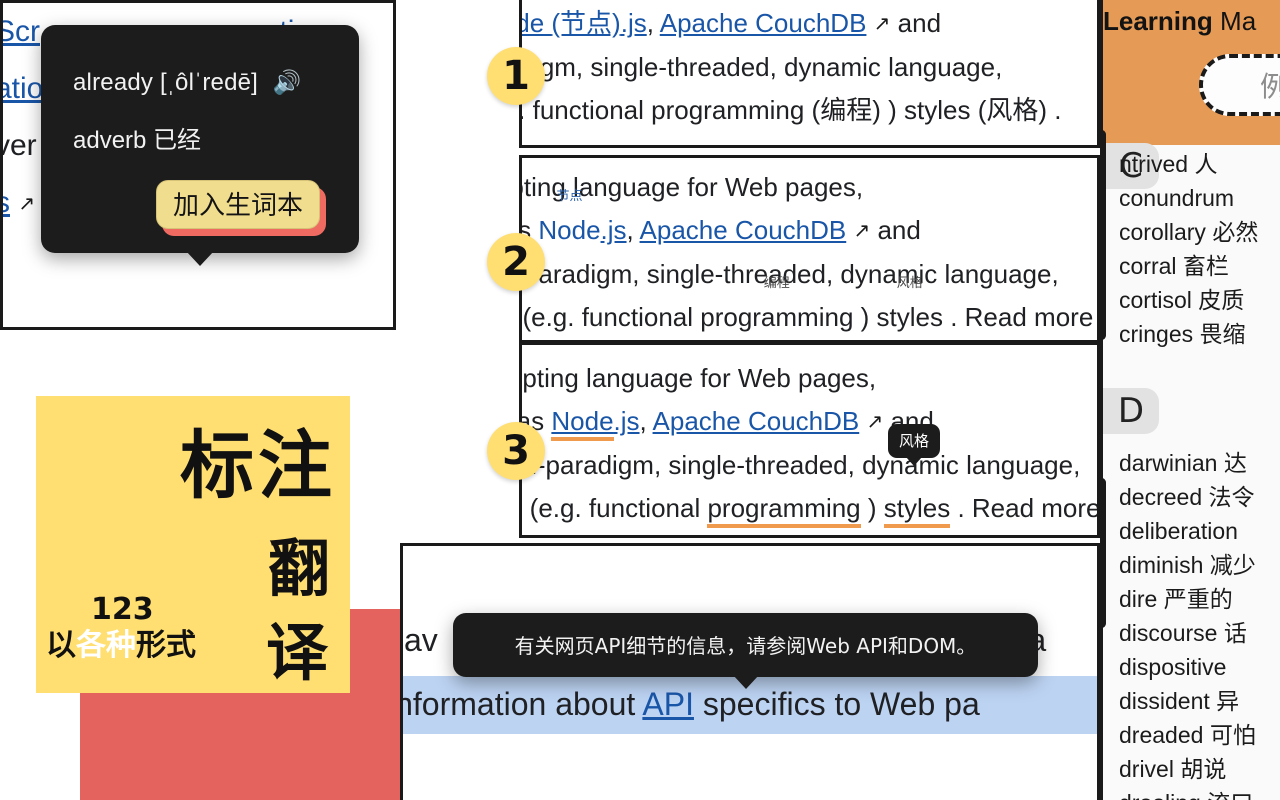 Image resolution: width=1280 pixels, height=800 pixels. What do you see at coordinates (892, 110) in the screenshot?
I see `panel1-paren: )` at bounding box center [892, 110].